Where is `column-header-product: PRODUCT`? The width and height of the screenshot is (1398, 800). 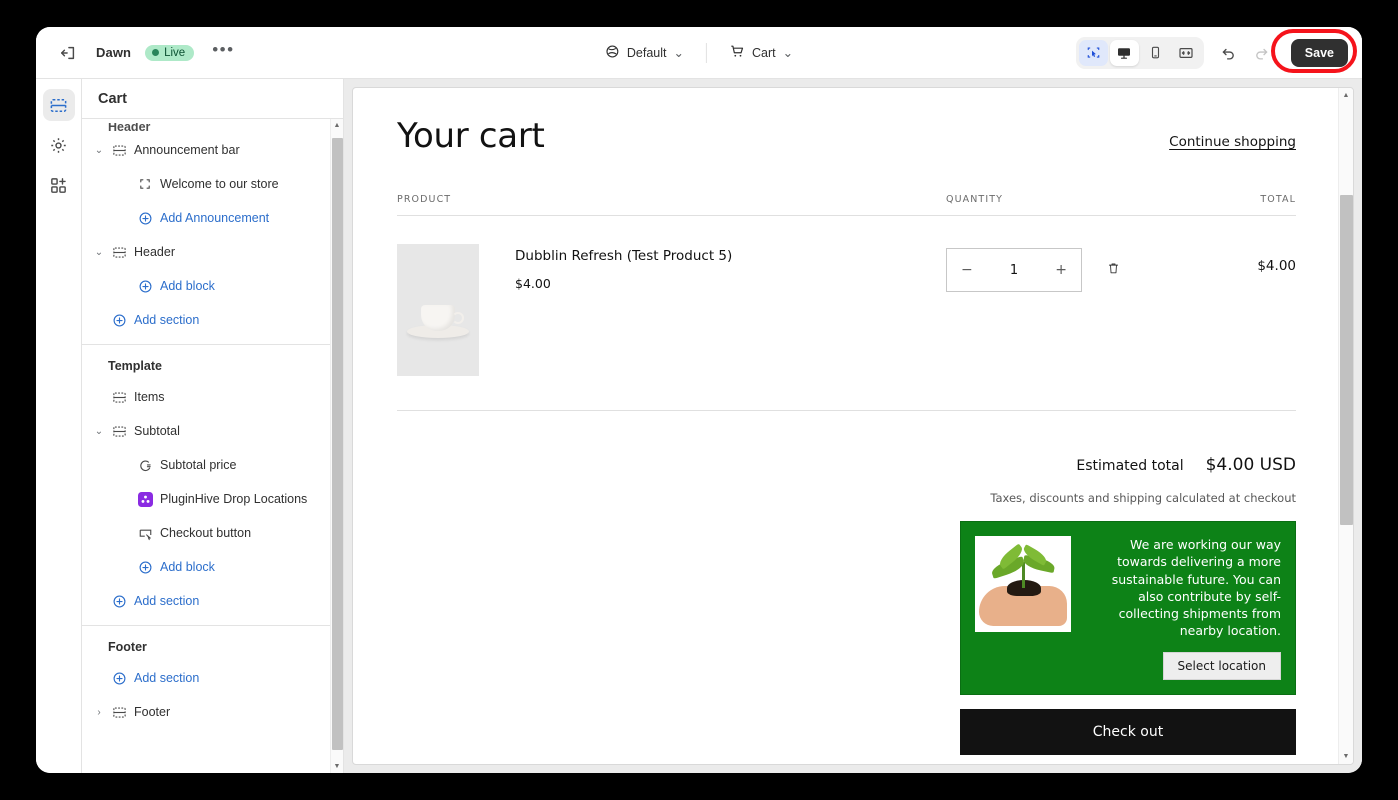 column-header-product: PRODUCT is located at coordinates (424, 199).